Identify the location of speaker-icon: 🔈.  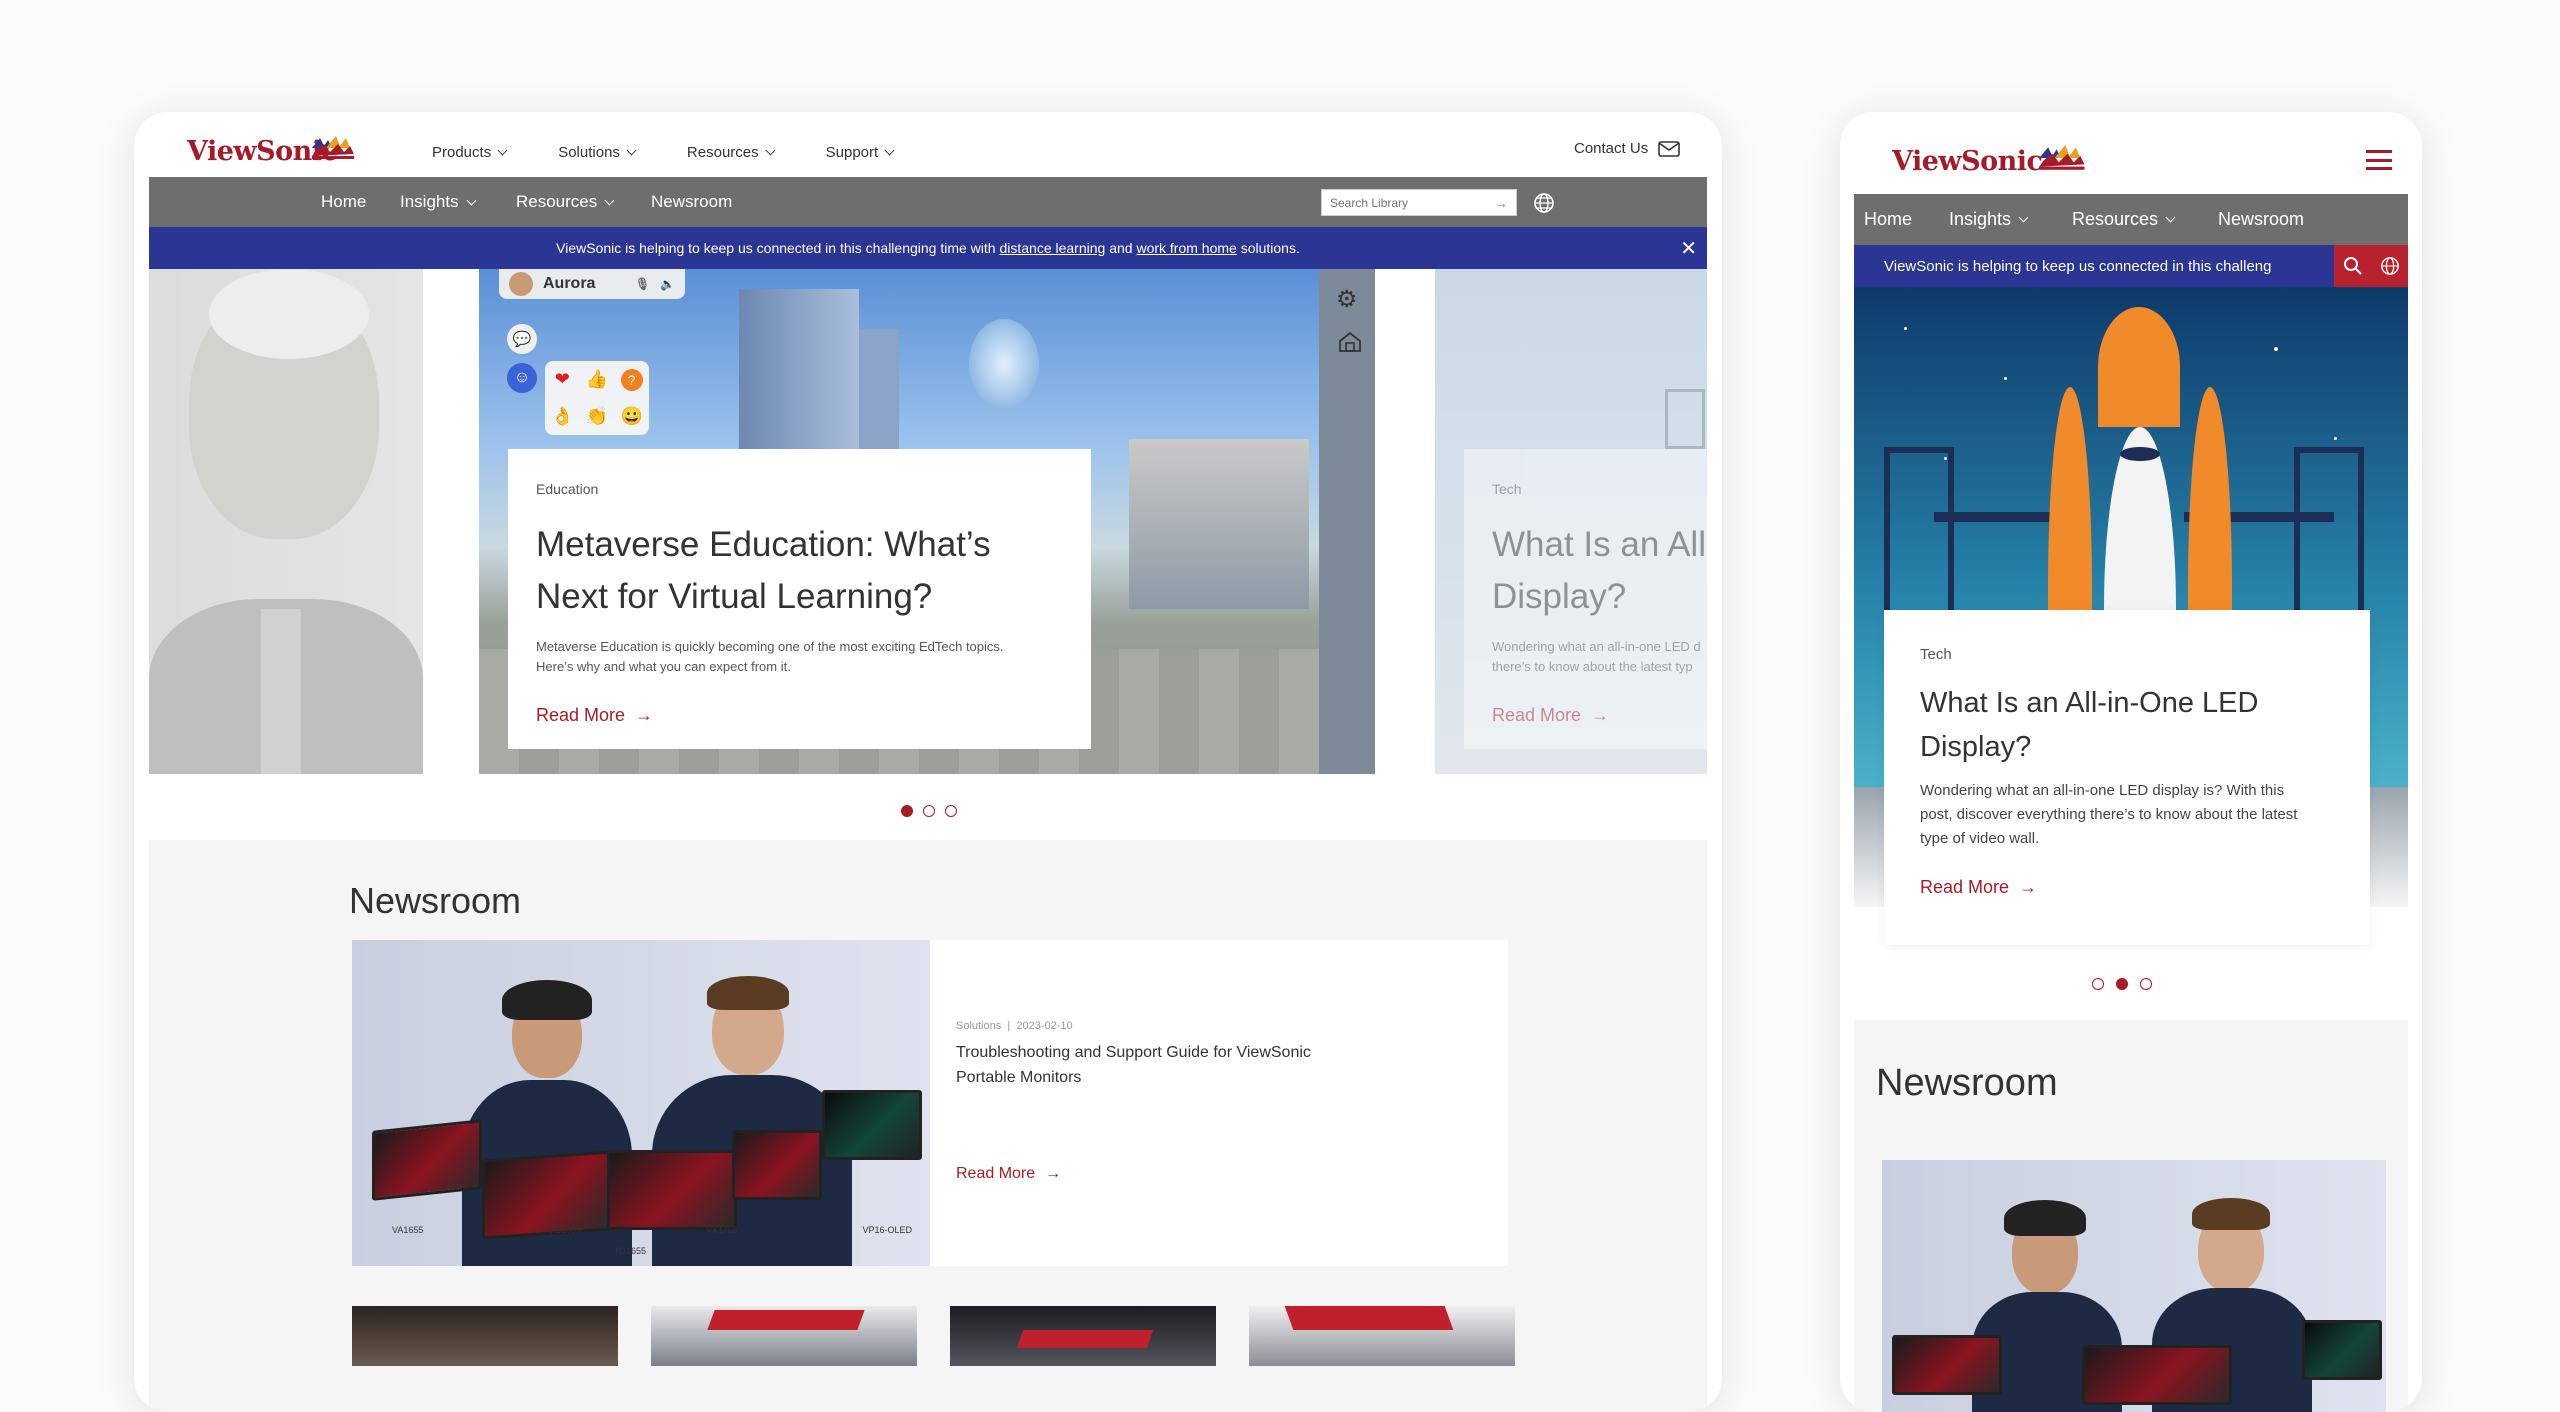
(672, 284).